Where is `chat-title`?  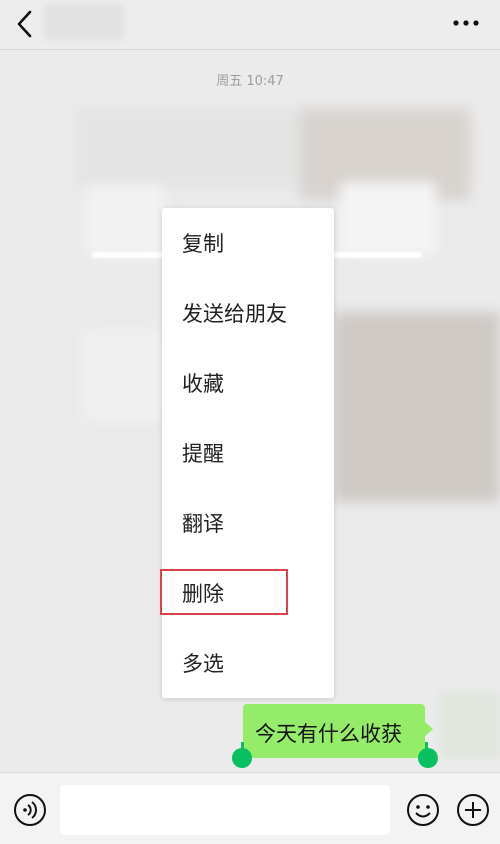
chat-title is located at coordinates (84, 22).